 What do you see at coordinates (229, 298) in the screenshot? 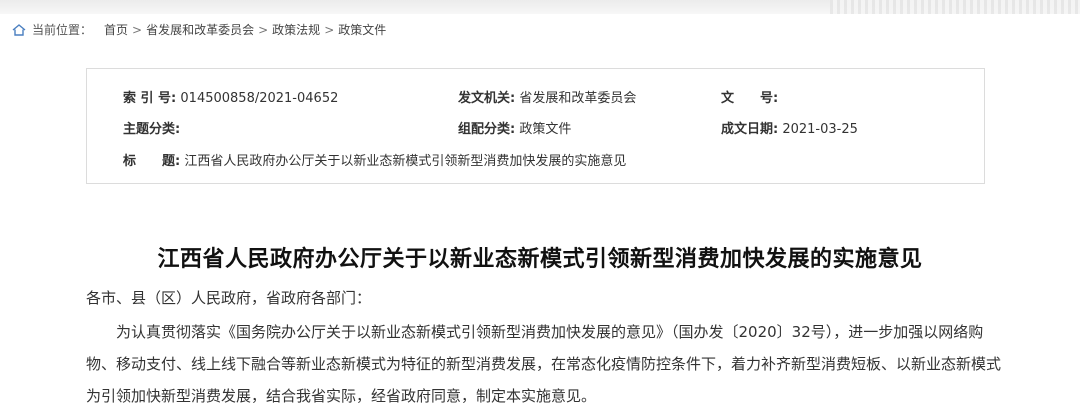
I see `salutation: 各市、县（区）人民政府，省政府各部门：` at bounding box center [229, 298].